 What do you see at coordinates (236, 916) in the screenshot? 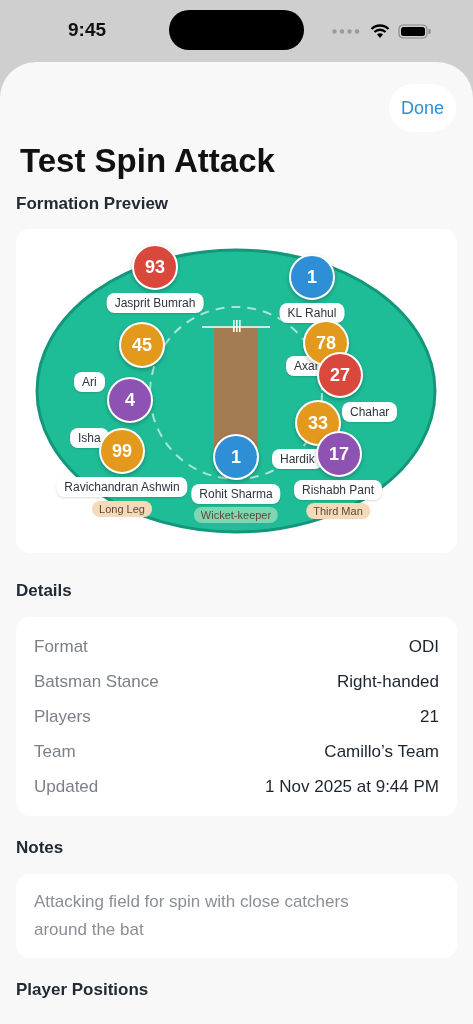
I see `notes-text: Attacking field for spin with close catchers around the bat` at bounding box center [236, 916].